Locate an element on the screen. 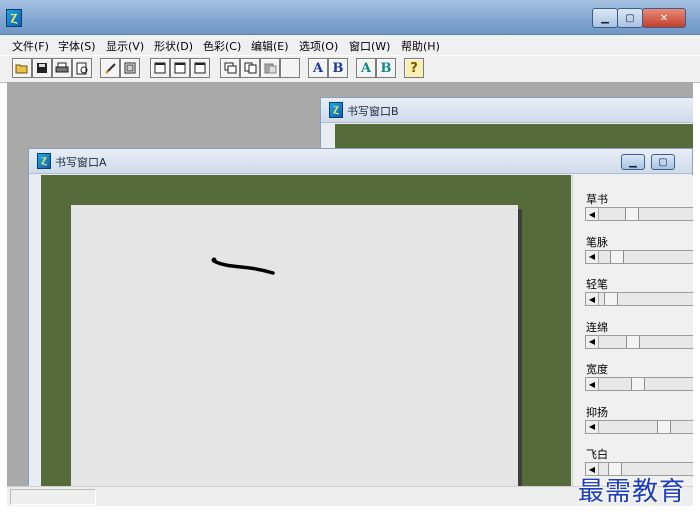 The width and height of the screenshot is (700, 519). menu-font: 字体(S) is located at coordinates (77, 46).